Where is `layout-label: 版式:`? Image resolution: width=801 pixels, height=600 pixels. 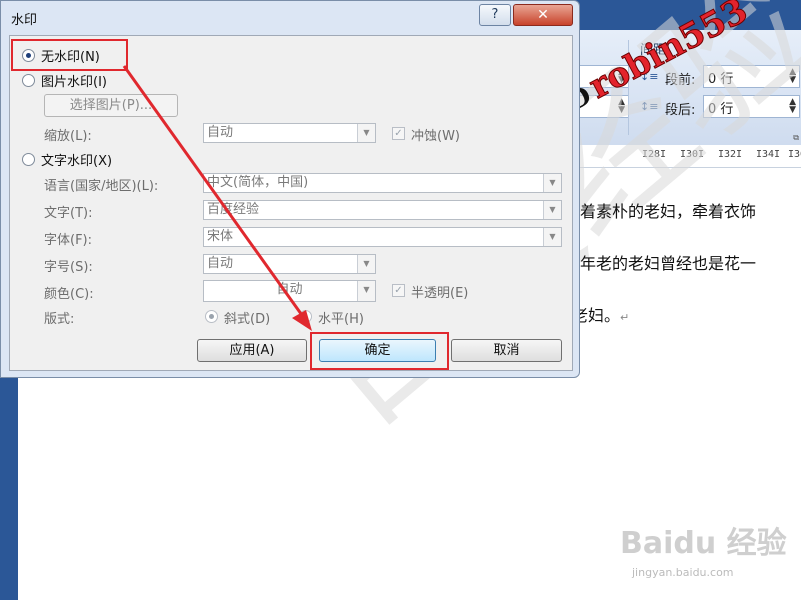 layout-label: 版式: is located at coordinates (59, 319).